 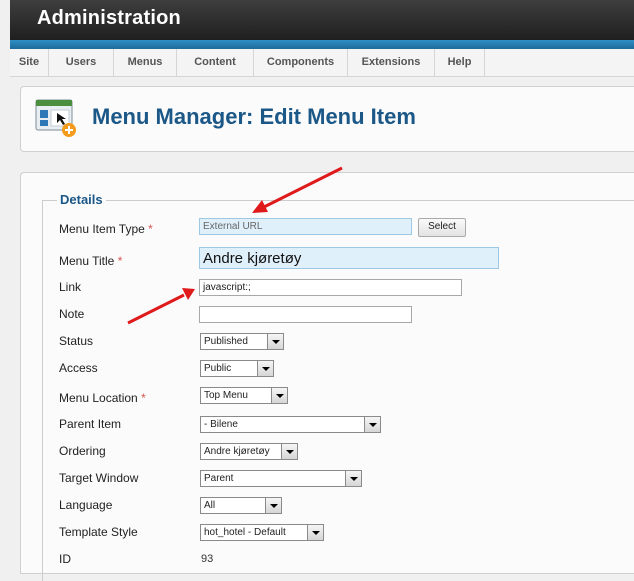 I want to click on annotation-arrows, so click(x=235, y=245).